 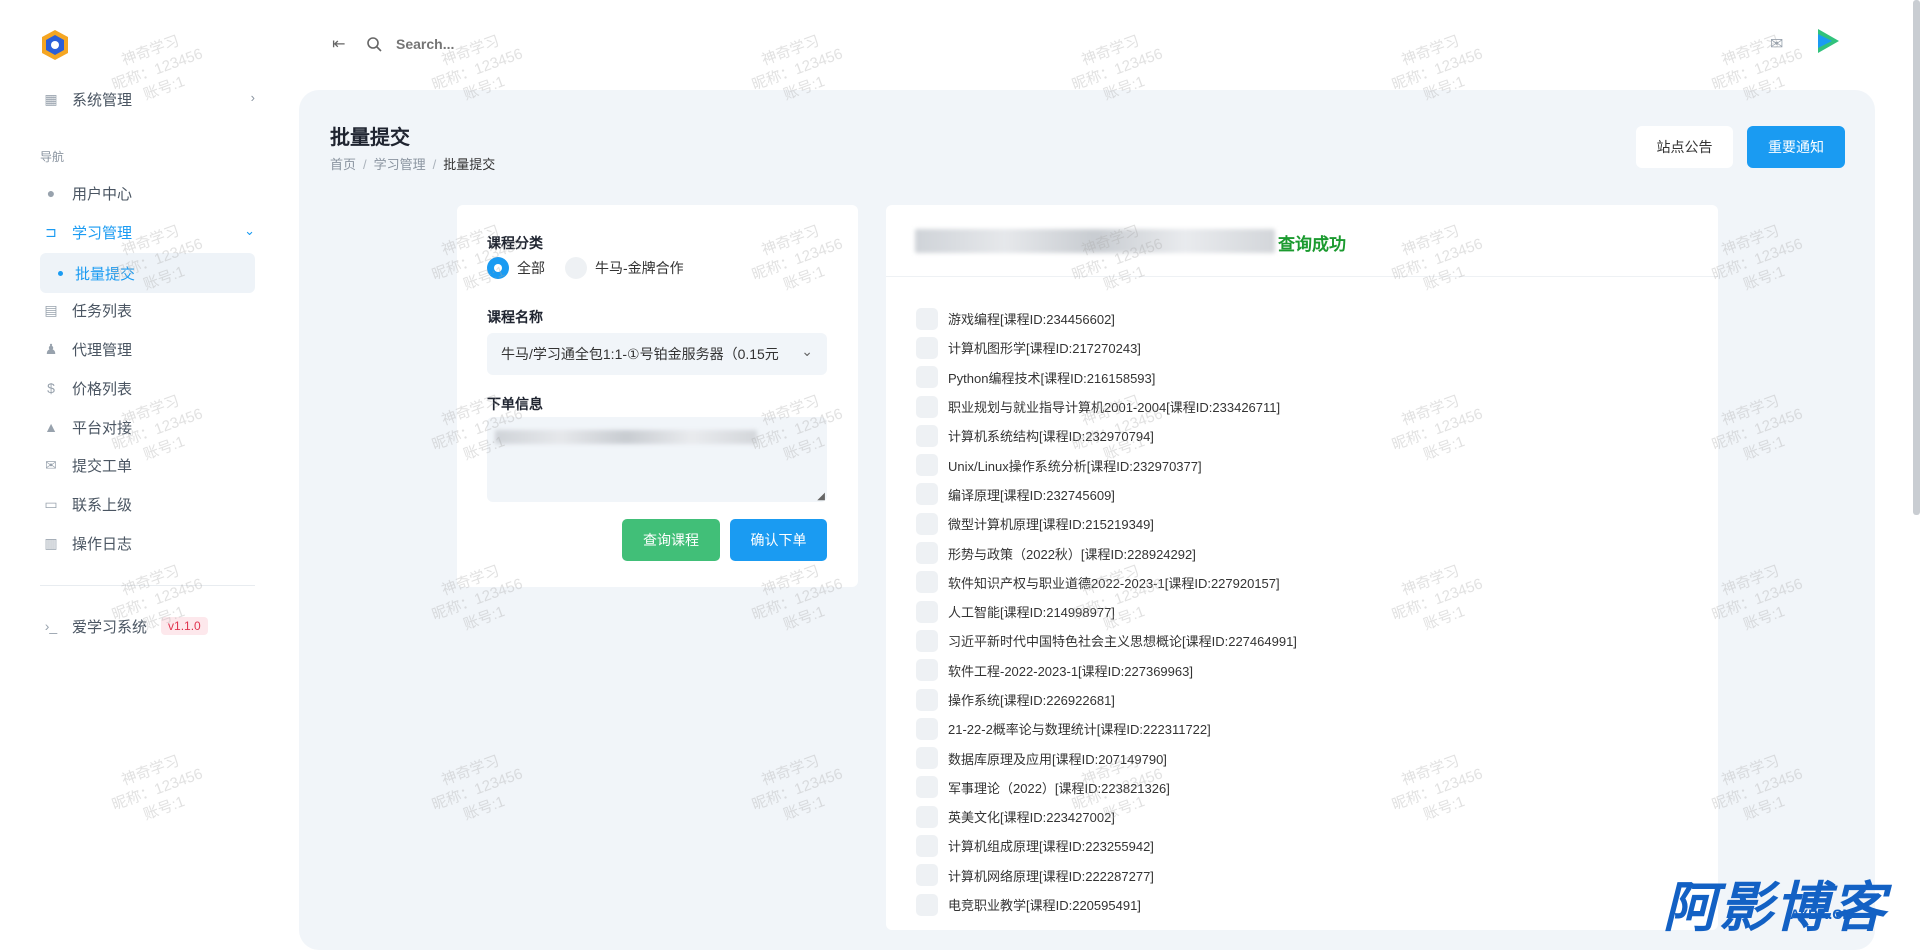 I want to click on course-list-item: 形势与政策（2022秋）[课程ID:228924292], so click(x=1306, y=552).